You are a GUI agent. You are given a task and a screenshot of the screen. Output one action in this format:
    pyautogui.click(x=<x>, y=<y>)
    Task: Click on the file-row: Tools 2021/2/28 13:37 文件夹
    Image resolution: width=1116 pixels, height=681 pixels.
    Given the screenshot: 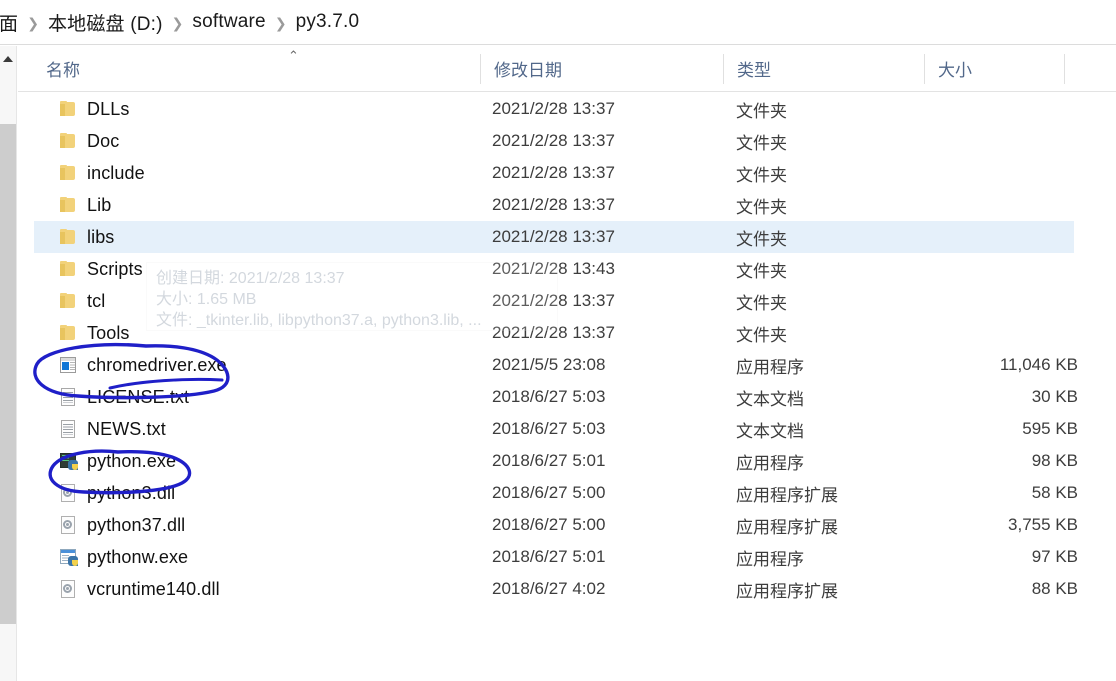 What is the action you would take?
    pyautogui.click(x=554, y=333)
    